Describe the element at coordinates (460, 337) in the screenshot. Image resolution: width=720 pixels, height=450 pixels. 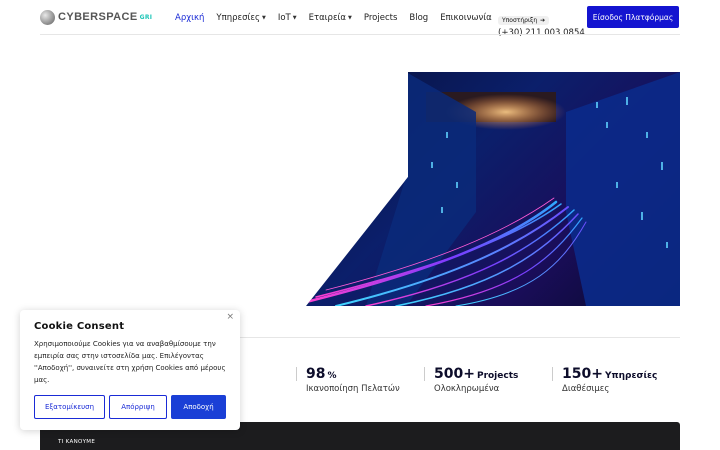
I see `section-divider` at that location.